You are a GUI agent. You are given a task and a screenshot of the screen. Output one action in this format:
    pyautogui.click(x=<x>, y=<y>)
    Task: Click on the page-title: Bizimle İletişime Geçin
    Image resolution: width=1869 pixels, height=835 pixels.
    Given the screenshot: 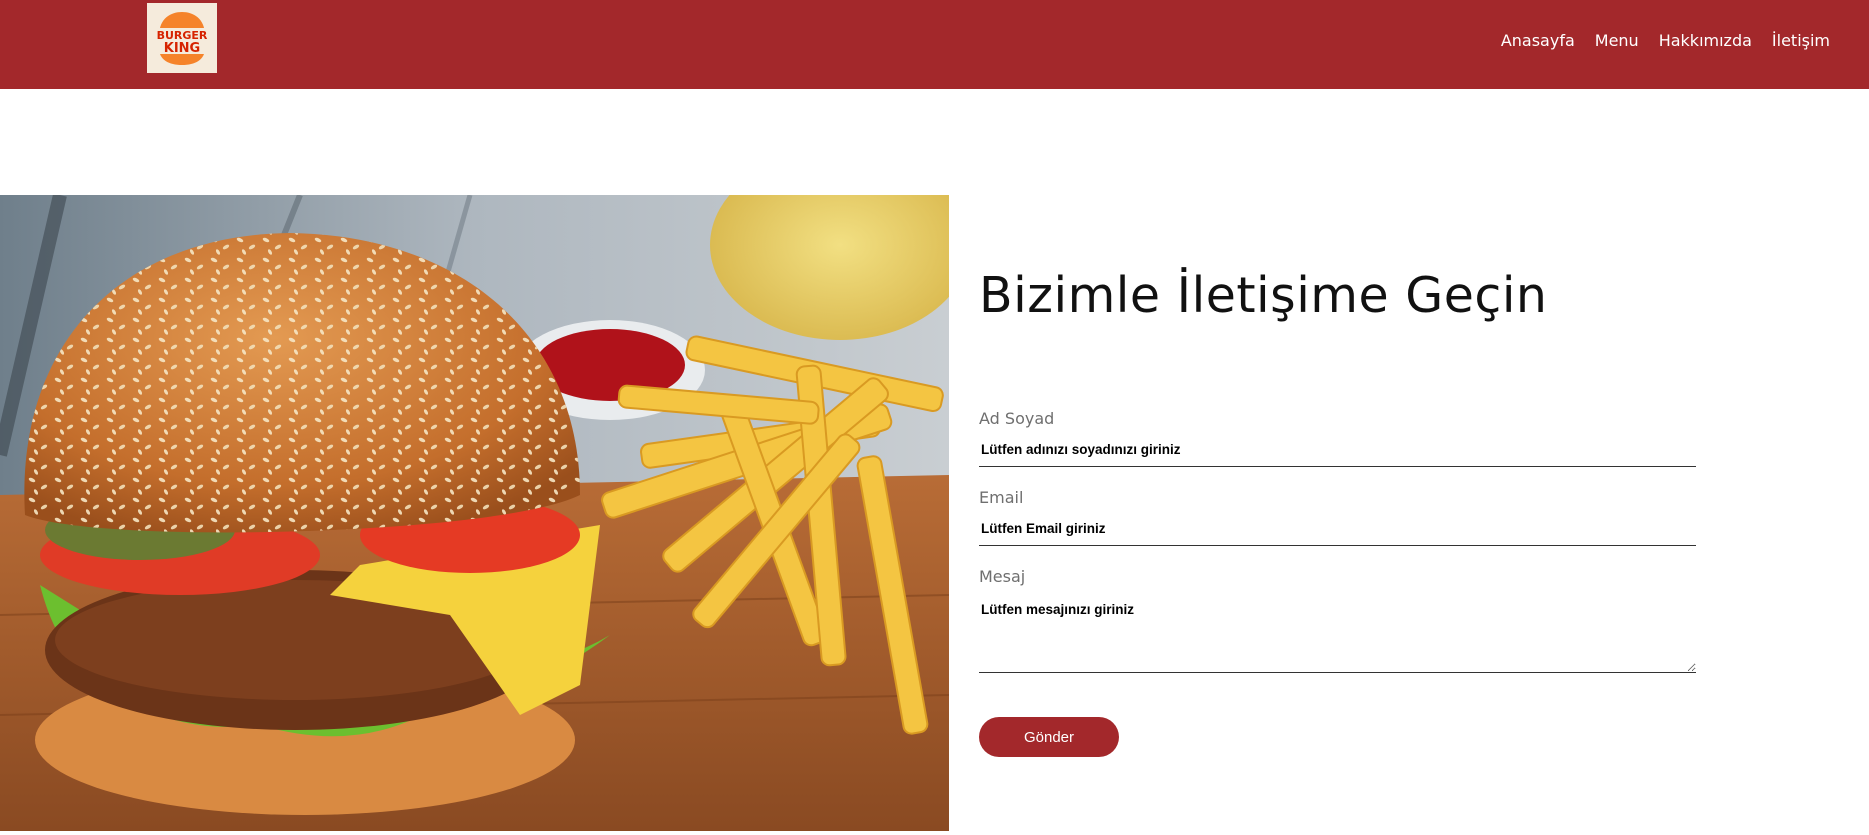 What is the action you would take?
    pyautogui.click(x=1263, y=295)
    